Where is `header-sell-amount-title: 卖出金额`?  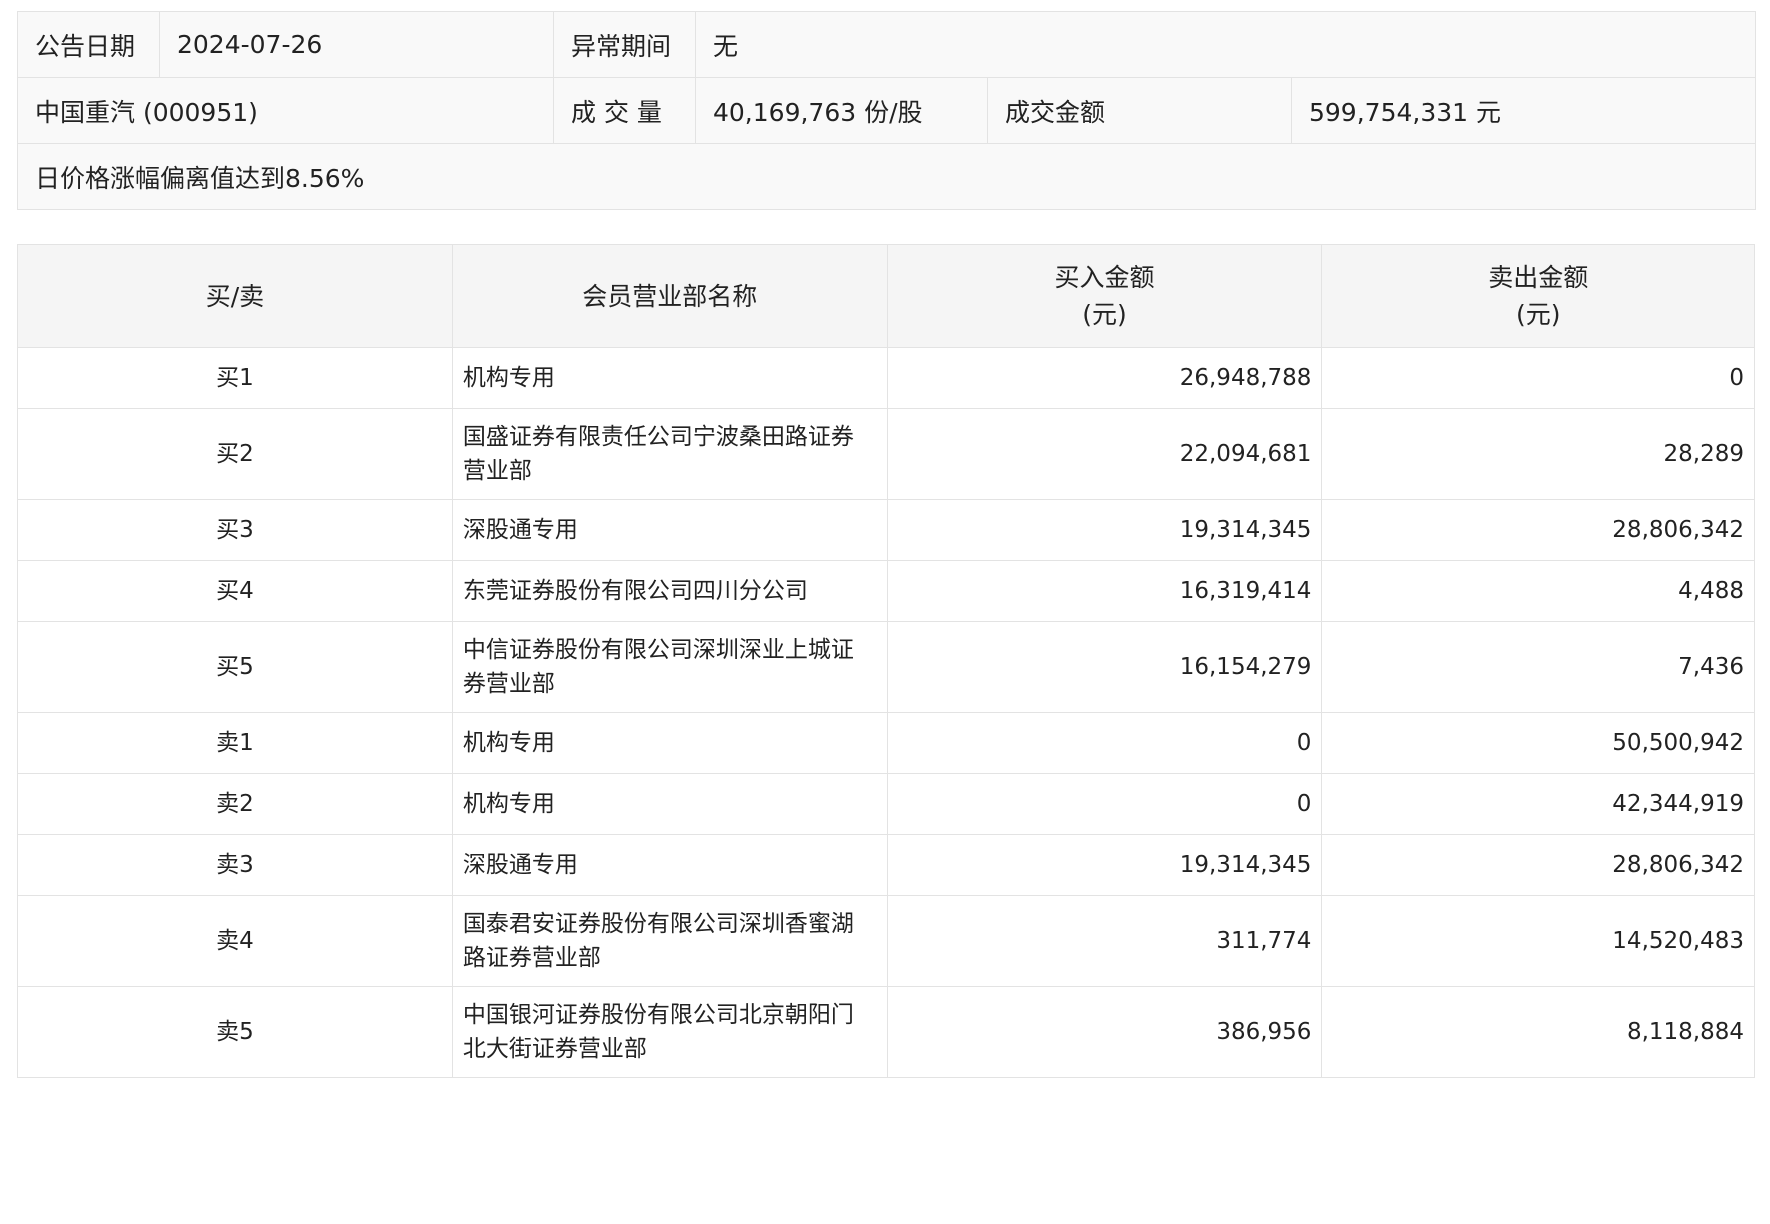 header-sell-amount-title: 卖出金额 is located at coordinates (1538, 277).